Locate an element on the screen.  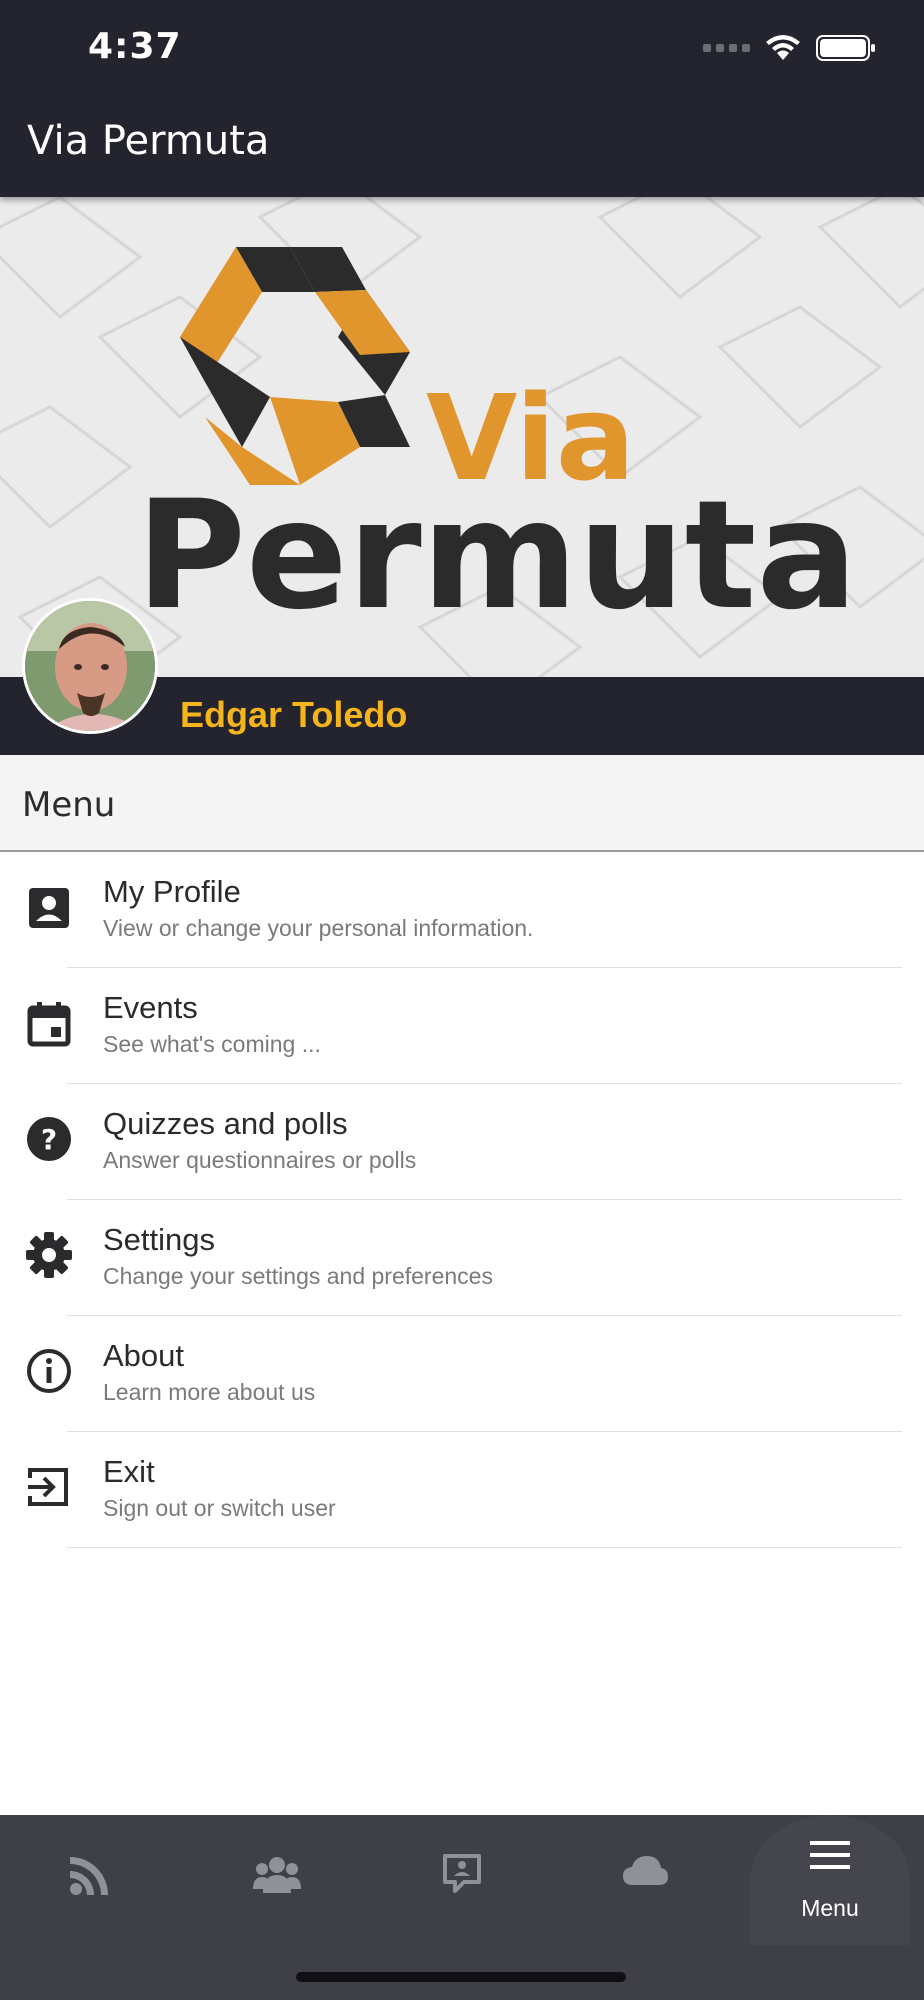
menu-item-subtitle: Learn more about us is located at coordinates (209, 1392).